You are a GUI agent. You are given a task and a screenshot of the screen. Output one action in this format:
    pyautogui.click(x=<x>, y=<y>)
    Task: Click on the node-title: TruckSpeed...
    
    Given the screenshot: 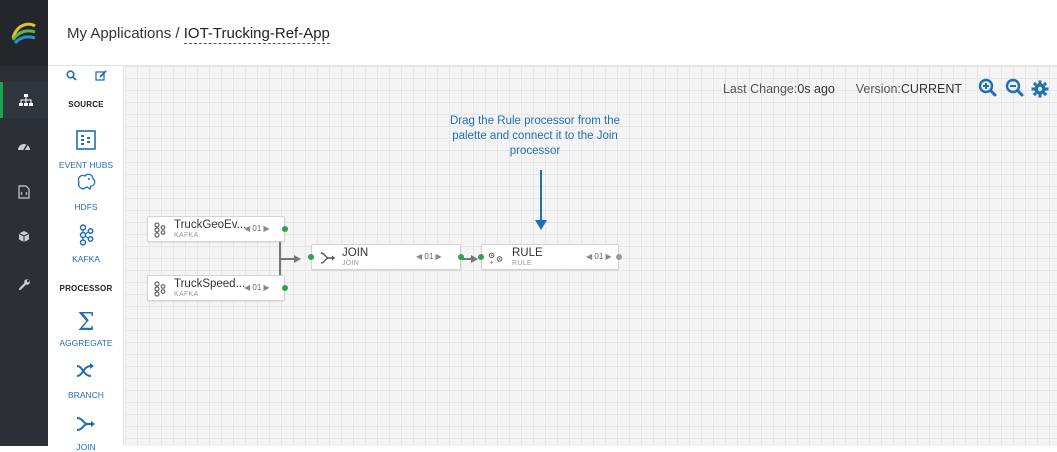 What is the action you would take?
    pyautogui.click(x=210, y=284)
    